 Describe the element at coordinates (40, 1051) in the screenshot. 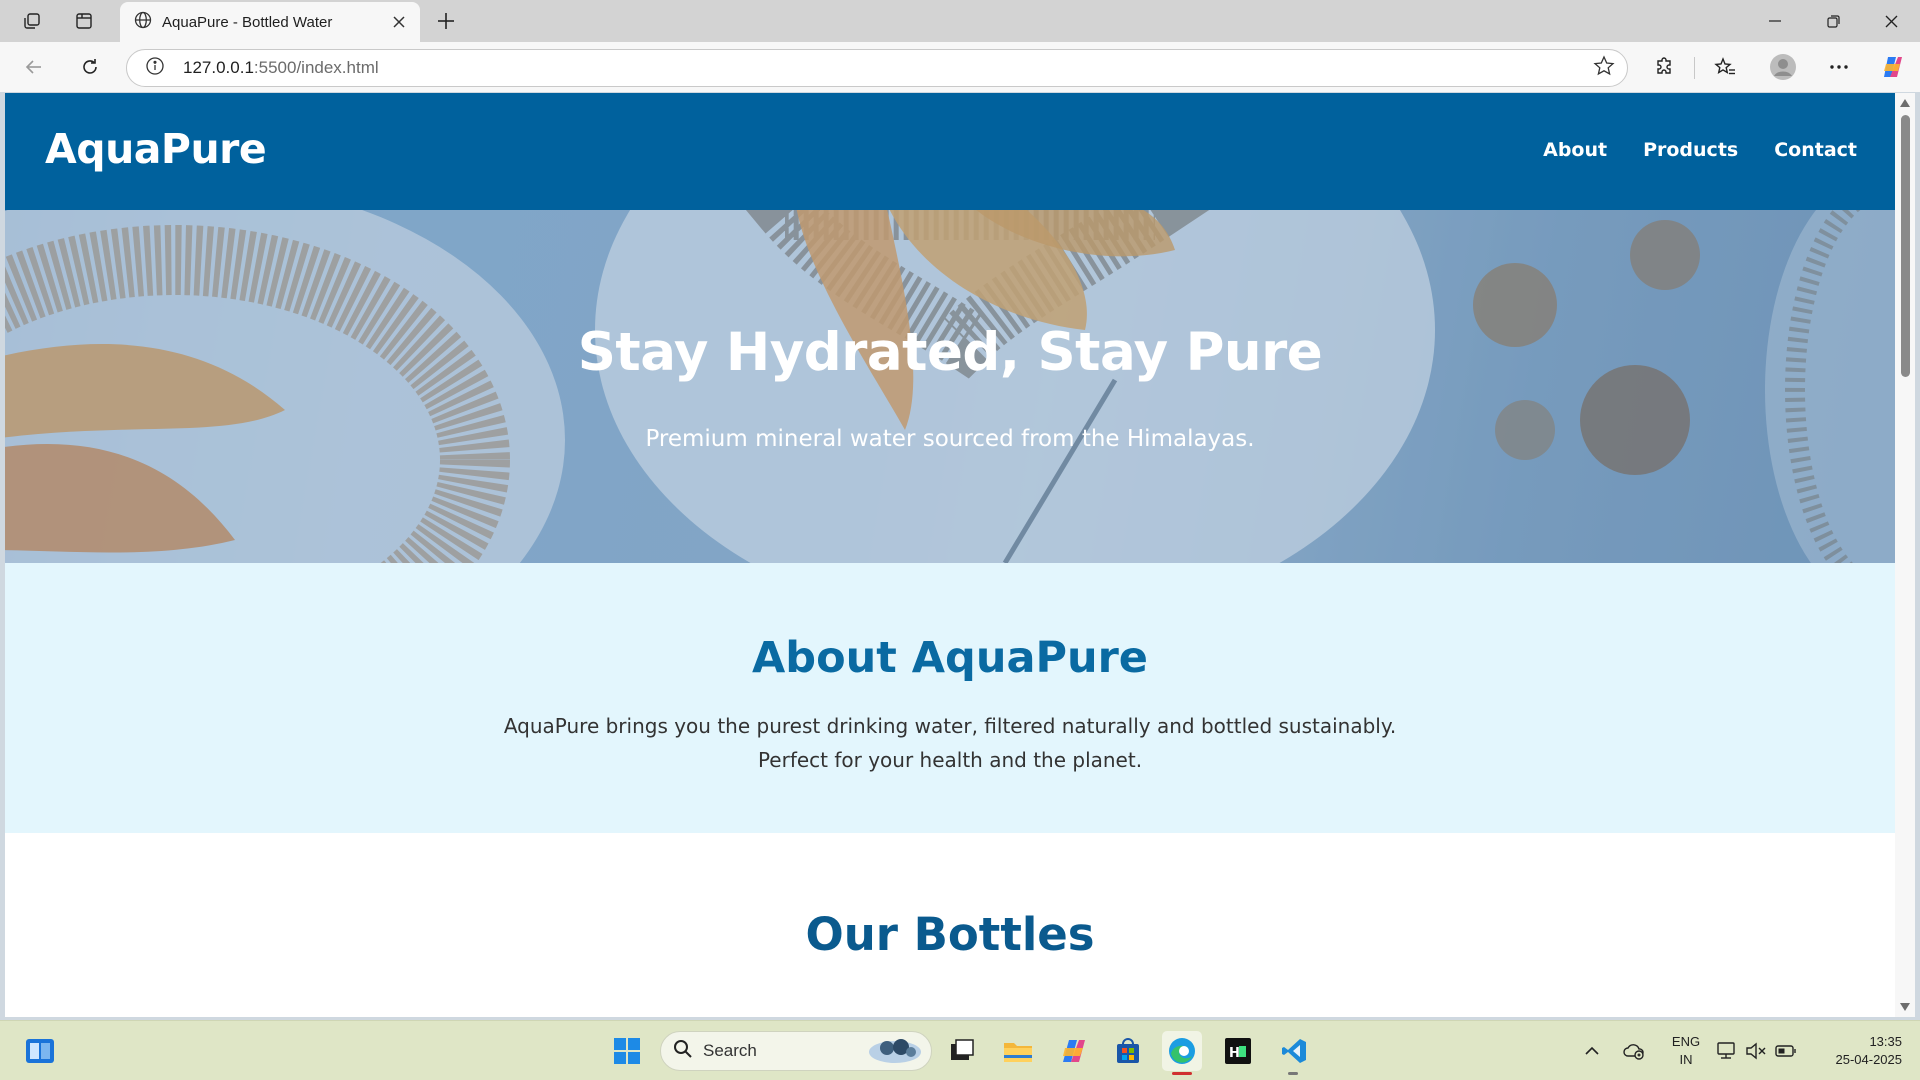

I see `widgets-icon` at that location.